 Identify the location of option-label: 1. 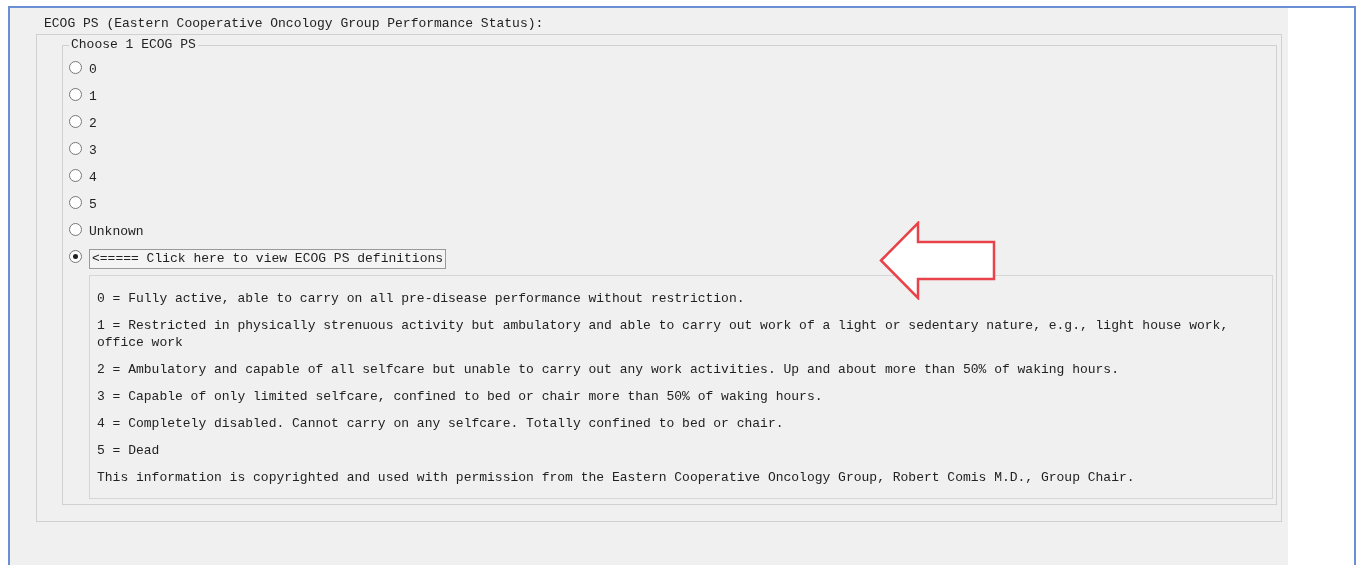
(93, 96).